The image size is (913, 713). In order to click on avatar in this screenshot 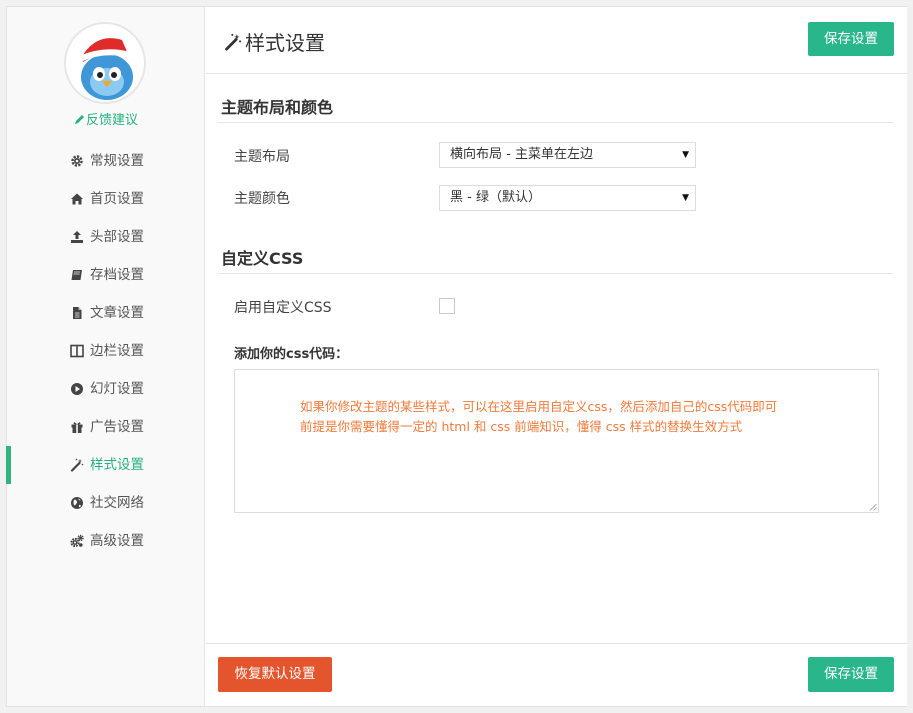, I will do `click(105, 63)`.